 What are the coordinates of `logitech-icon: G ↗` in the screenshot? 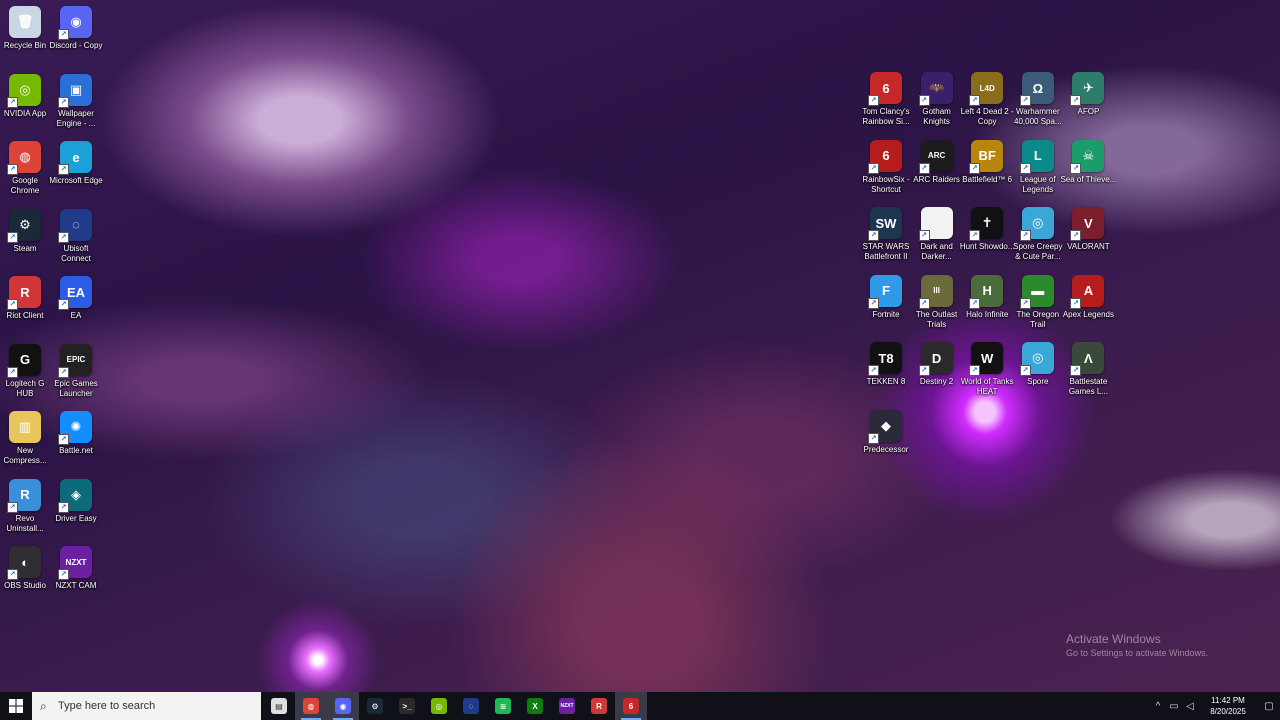 It's located at (24, 360).